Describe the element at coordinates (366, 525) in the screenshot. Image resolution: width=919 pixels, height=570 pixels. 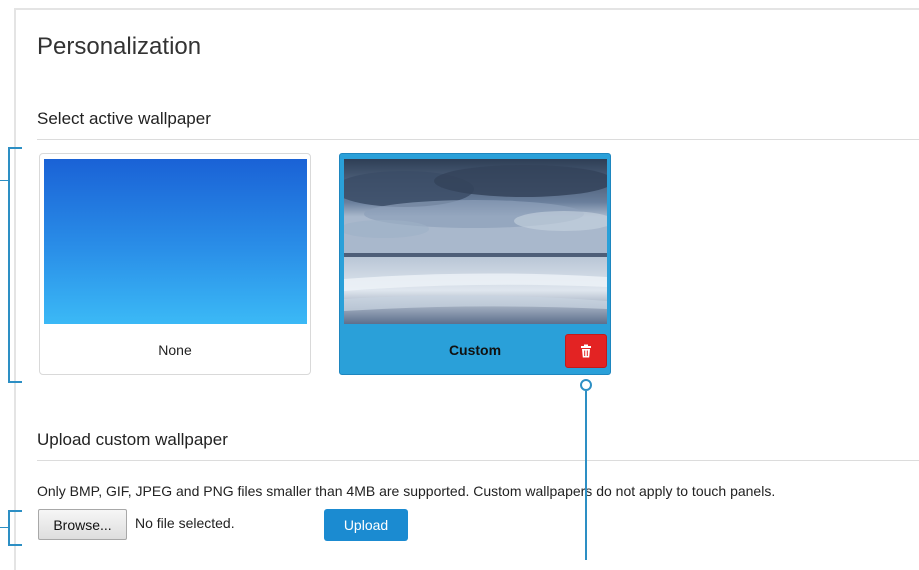
I see `upload-button: Upload` at that location.